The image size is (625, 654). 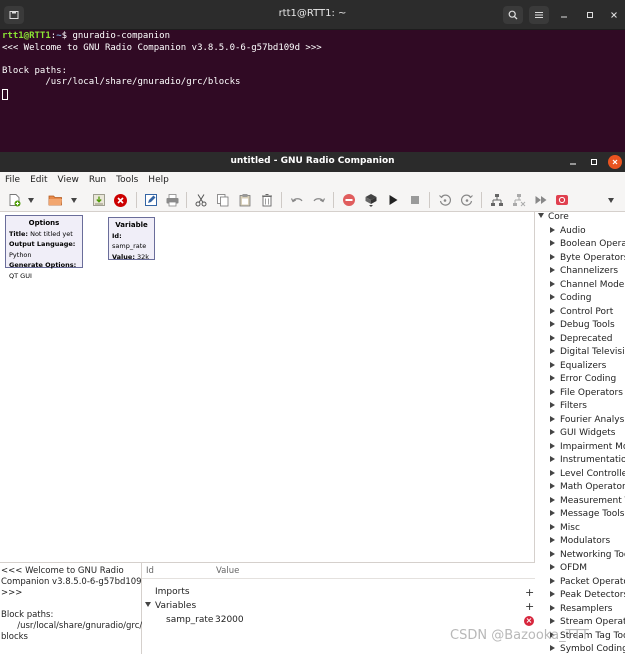 I want to click on save-button, so click(x=99, y=200).